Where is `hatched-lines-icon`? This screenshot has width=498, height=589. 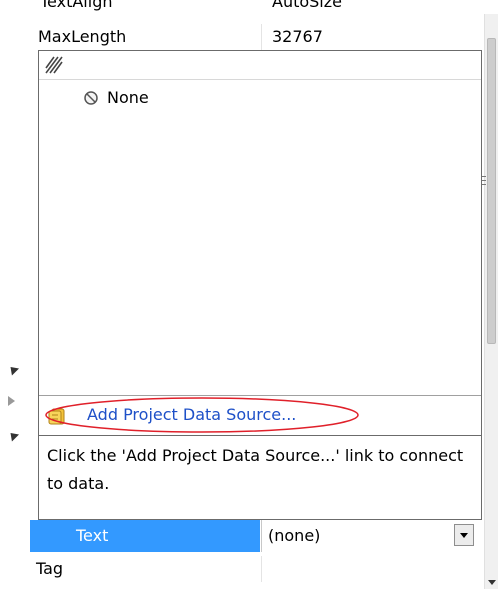
hatched-lines-icon is located at coordinates (54, 65).